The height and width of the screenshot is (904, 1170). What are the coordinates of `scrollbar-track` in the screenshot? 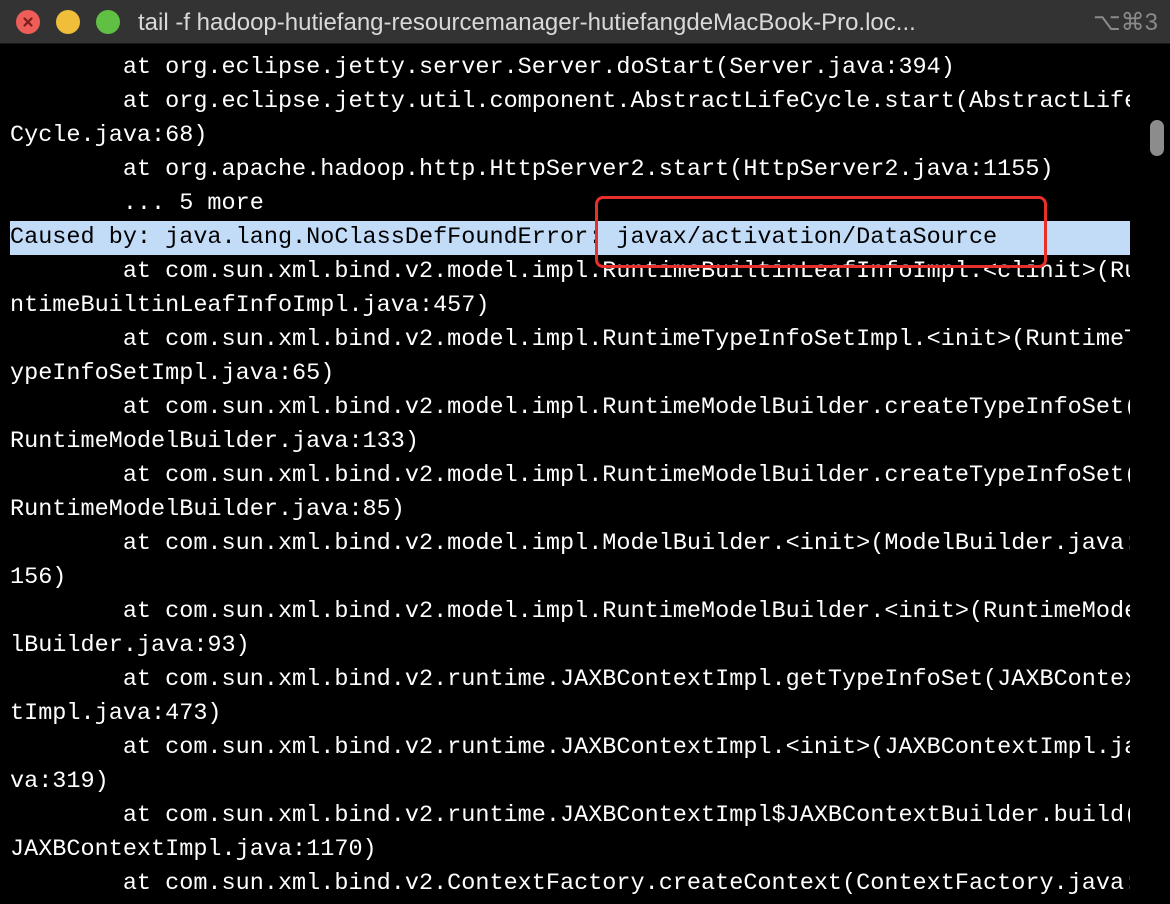 It's located at (1155, 474).